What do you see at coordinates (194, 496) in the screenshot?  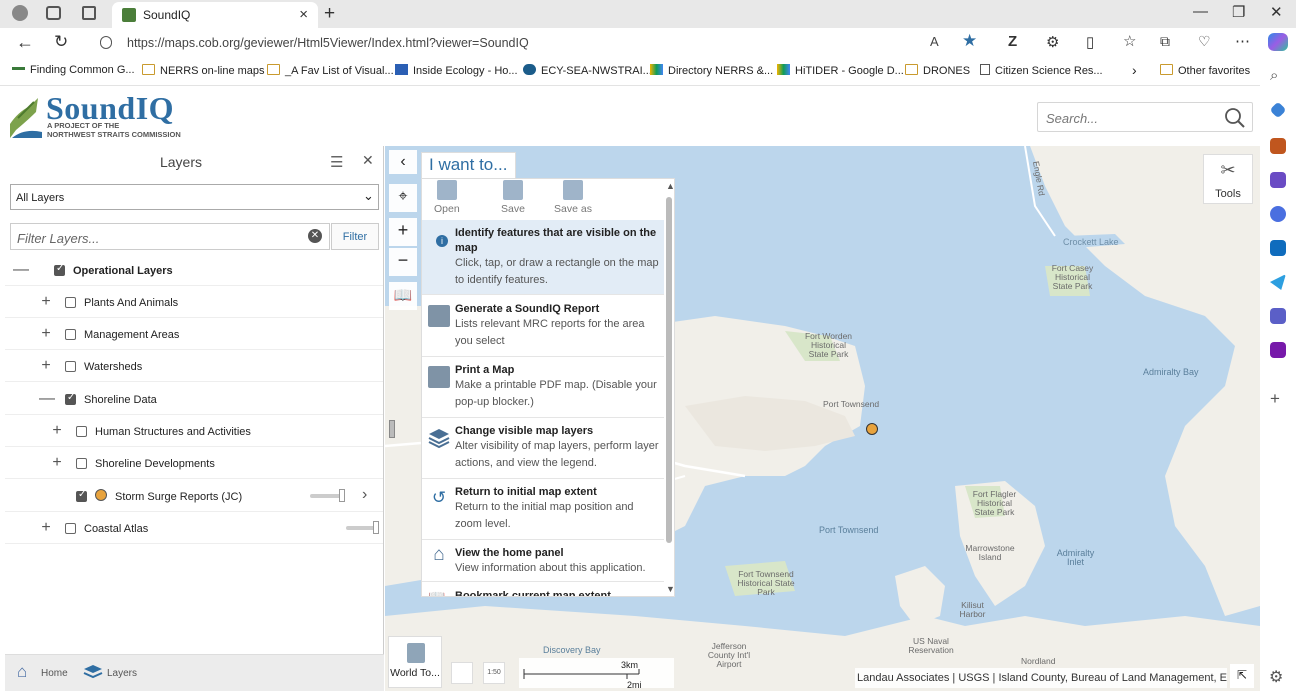 I see `layer-row-storm-surge: Storm Surge Reports (JC) ›` at bounding box center [194, 496].